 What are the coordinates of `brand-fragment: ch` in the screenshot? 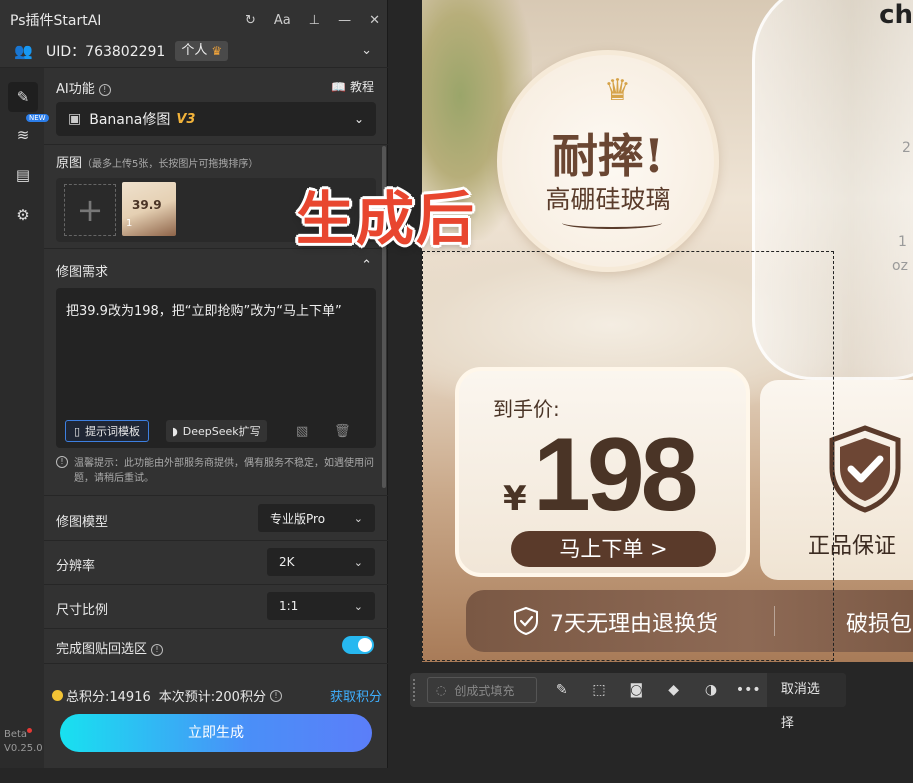 It's located at (896, 15).